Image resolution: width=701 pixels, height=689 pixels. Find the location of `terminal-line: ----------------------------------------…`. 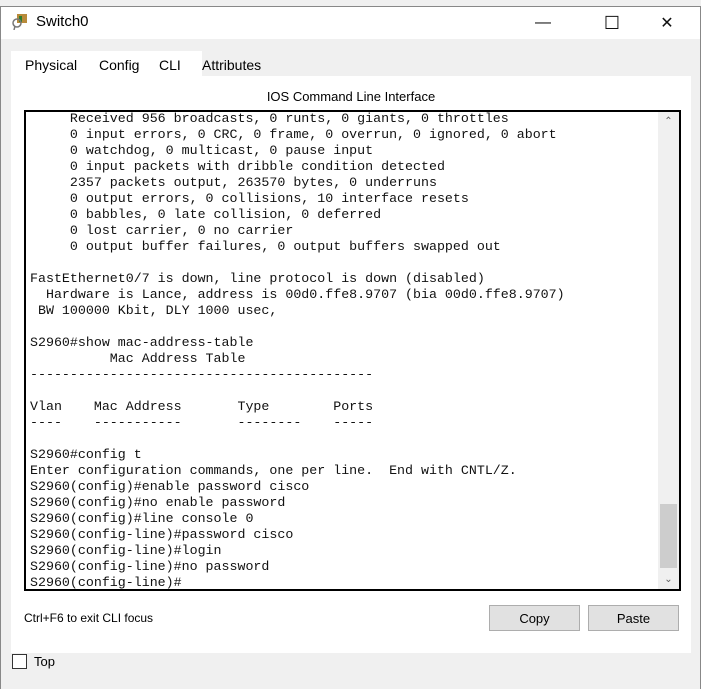

terminal-line: ----------------------------------------… is located at coordinates (202, 374).